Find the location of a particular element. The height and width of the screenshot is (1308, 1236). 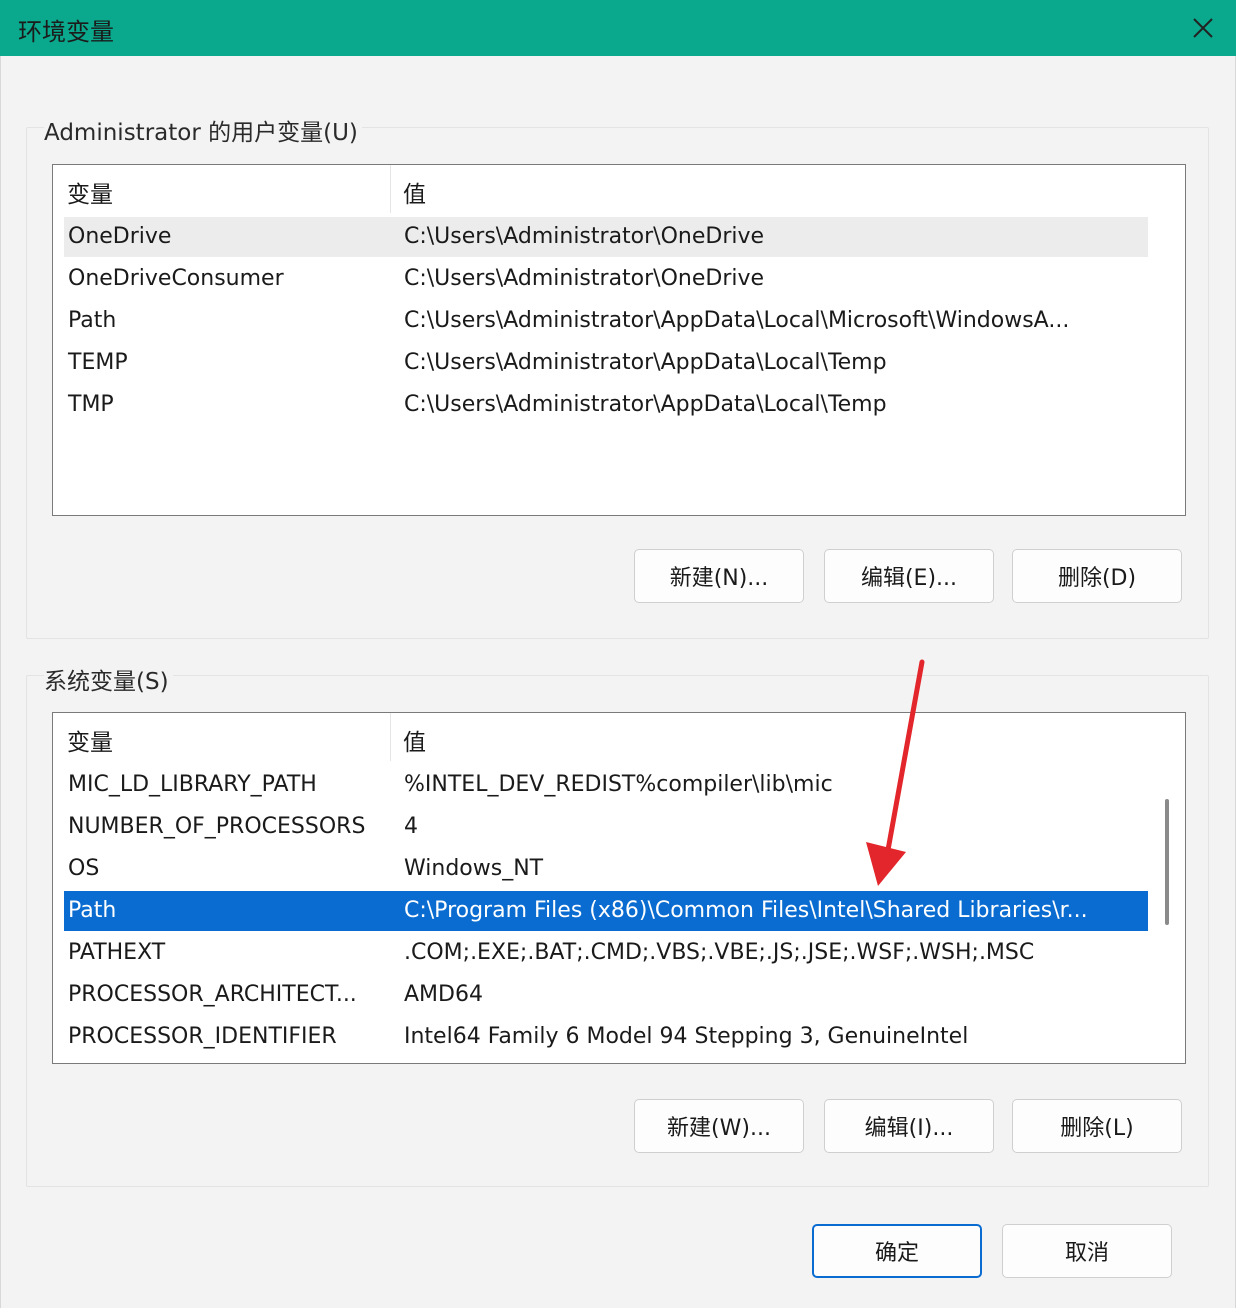

var-name: OS is located at coordinates (84, 868).